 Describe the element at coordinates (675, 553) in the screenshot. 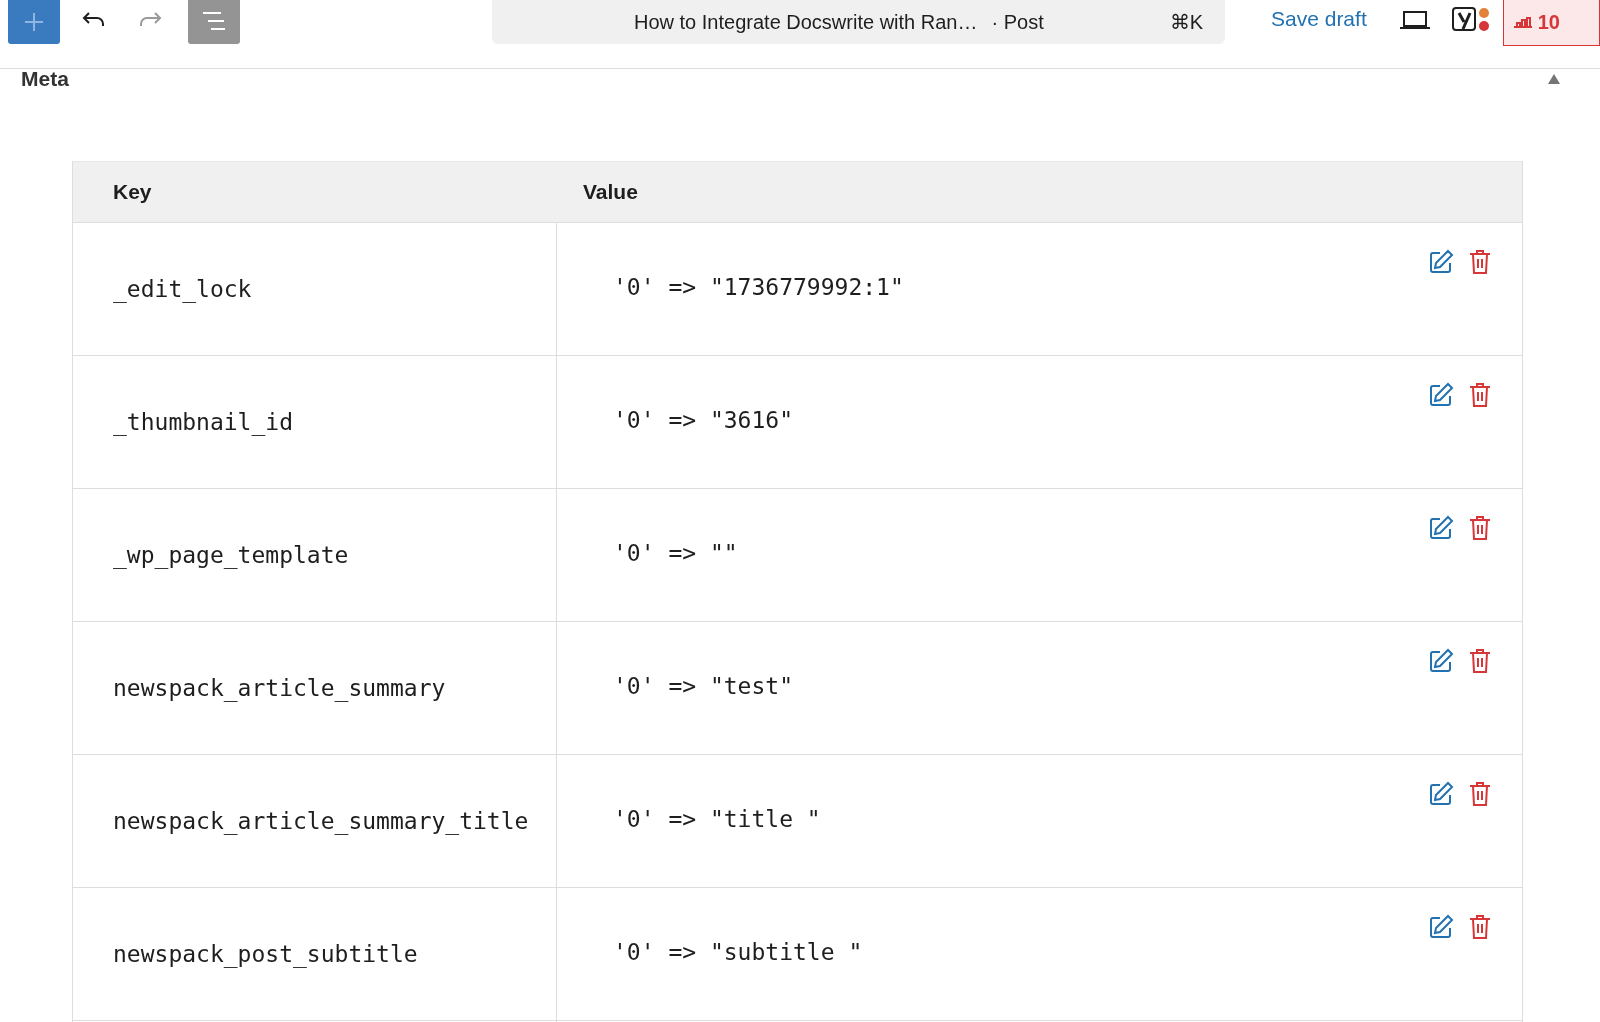

I see `meta-value: '0' => ""` at that location.